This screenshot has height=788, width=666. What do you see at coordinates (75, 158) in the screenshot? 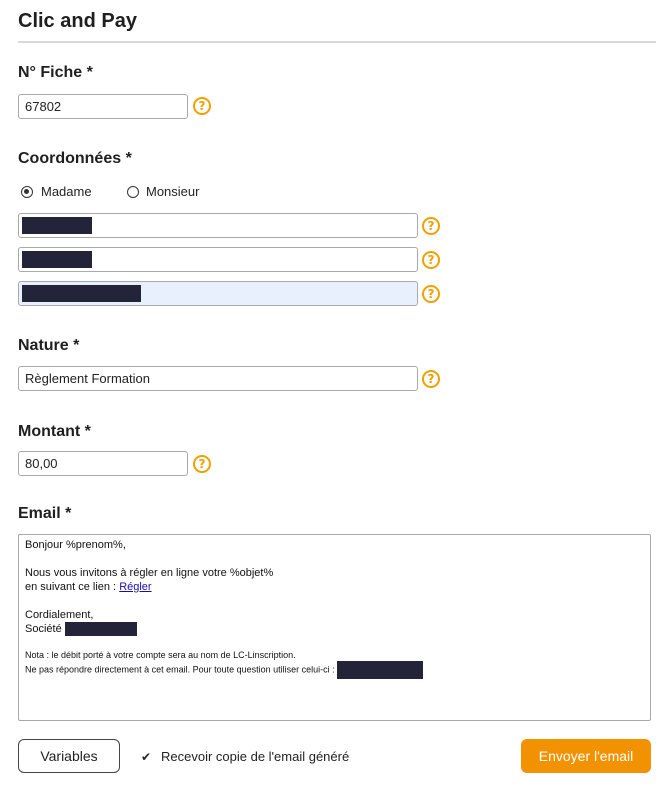
I see `coordonnees-label: Coordonnées *` at bounding box center [75, 158].